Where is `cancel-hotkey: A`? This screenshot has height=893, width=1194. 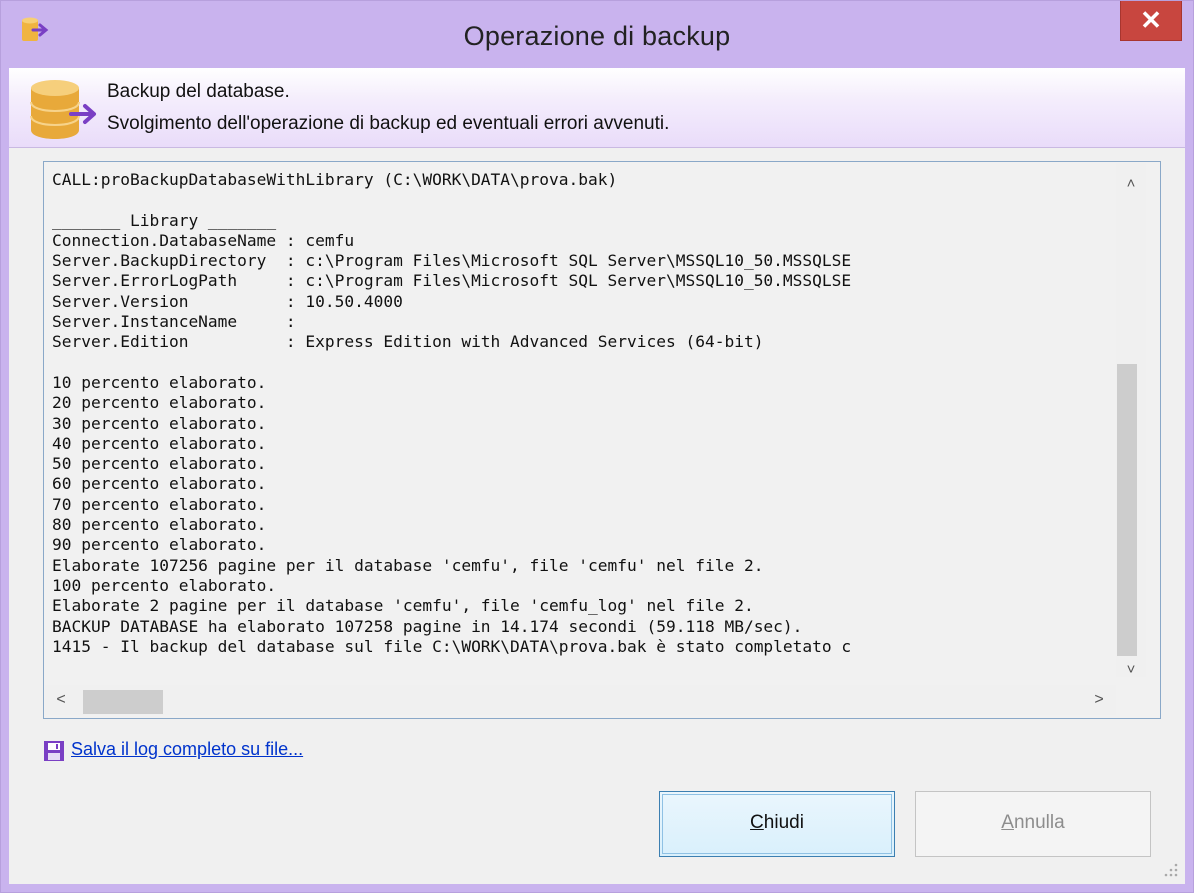 cancel-hotkey: A is located at coordinates (1007, 822).